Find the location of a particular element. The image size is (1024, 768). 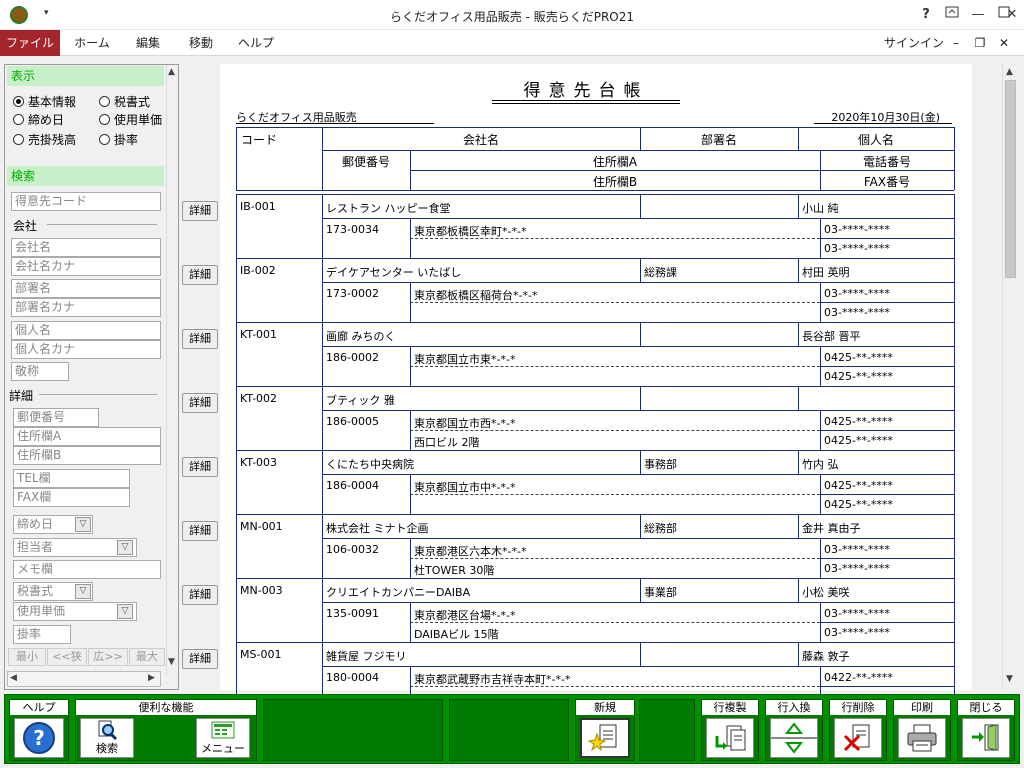

report-vertical-scrollbar: ▲ ▼ is located at coordinates (1010, 377).